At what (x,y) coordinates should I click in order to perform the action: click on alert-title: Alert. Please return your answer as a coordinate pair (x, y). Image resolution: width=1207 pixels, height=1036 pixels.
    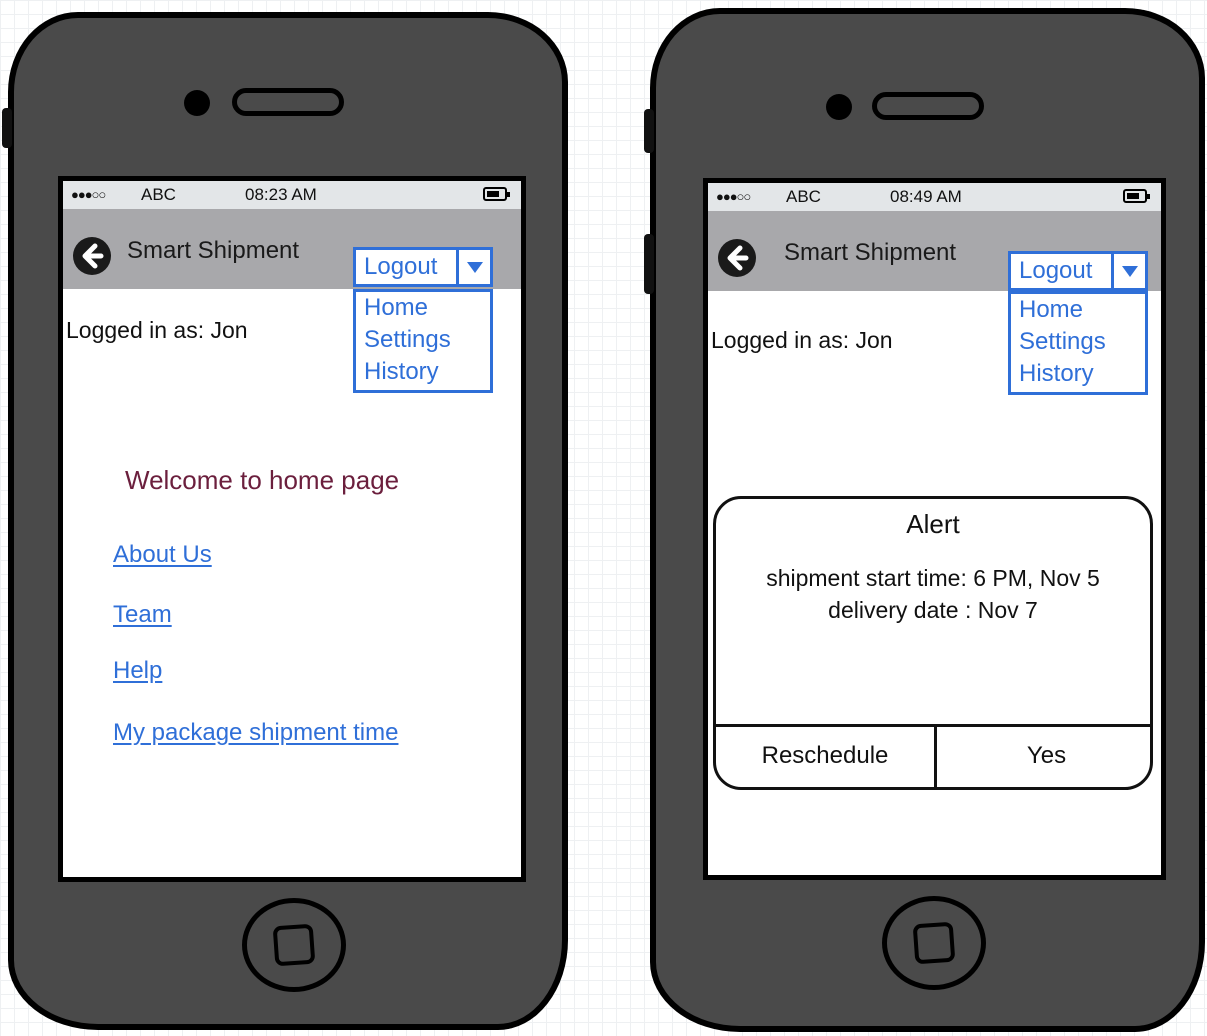
    Looking at the image, I should click on (933, 524).